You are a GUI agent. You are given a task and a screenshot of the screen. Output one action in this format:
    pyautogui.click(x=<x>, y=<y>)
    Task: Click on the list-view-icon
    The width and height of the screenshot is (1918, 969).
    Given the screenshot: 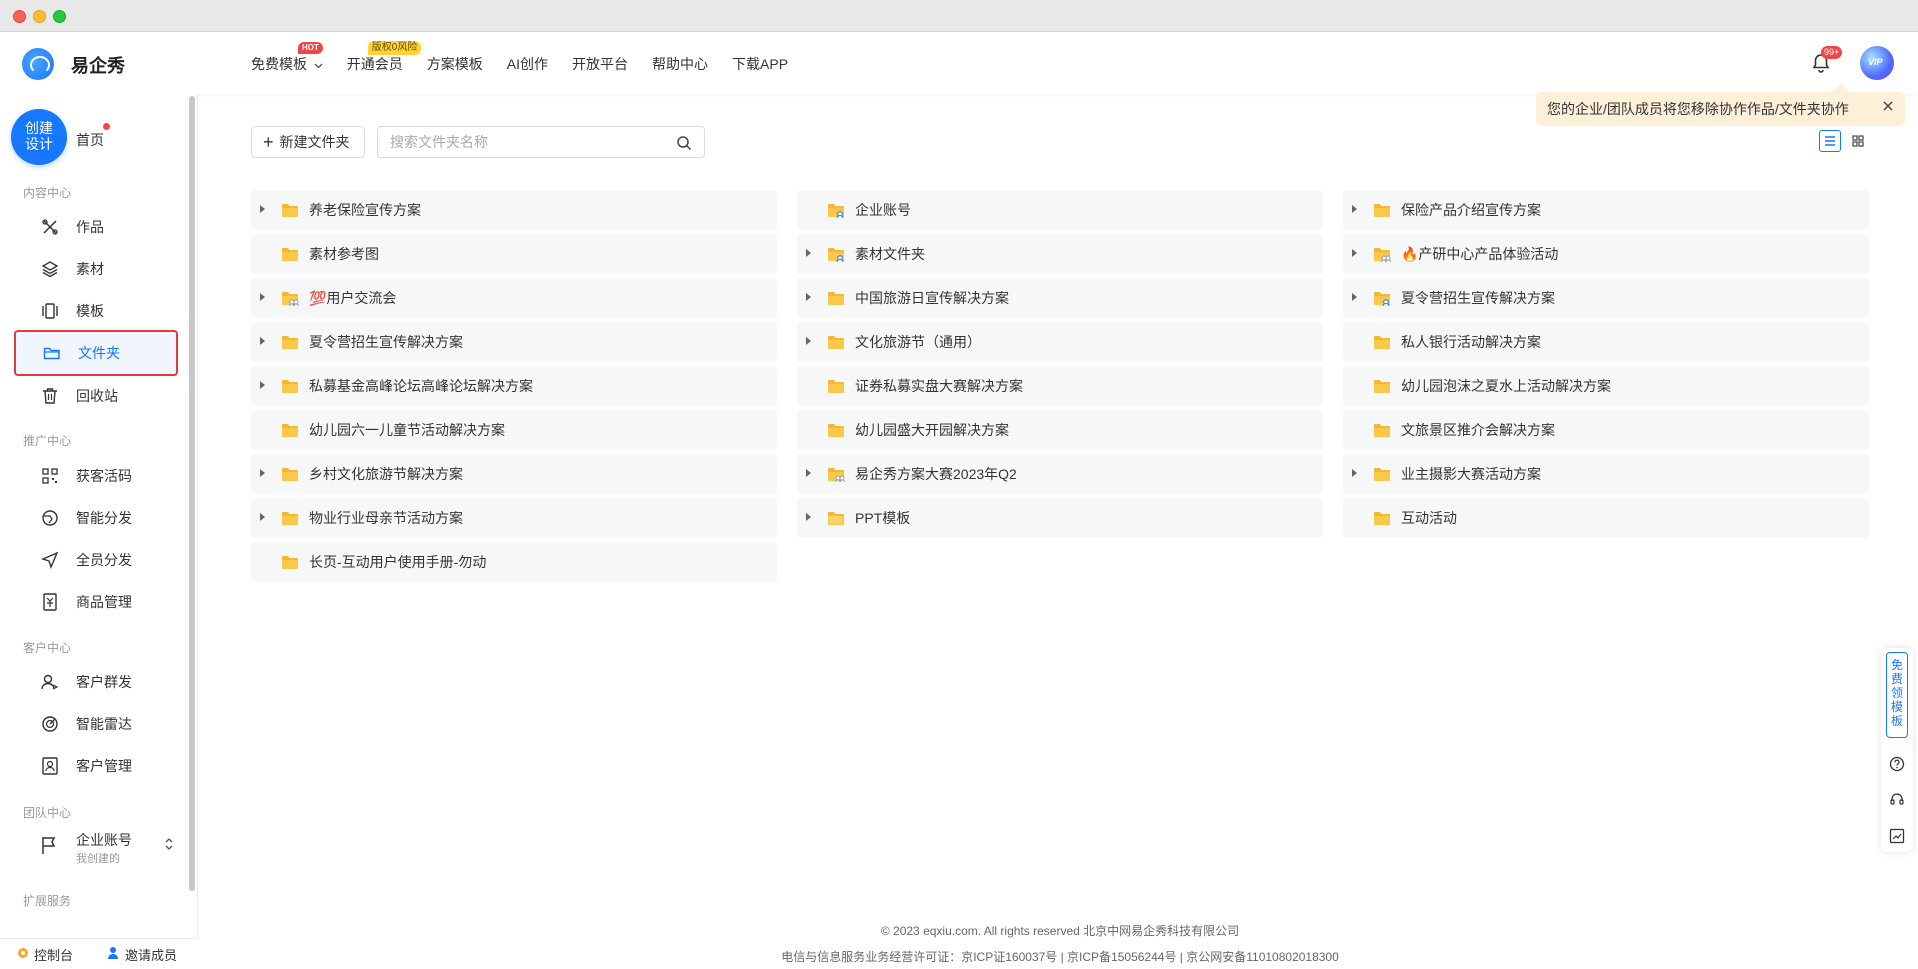 What is the action you would take?
    pyautogui.click(x=1830, y=141)
    